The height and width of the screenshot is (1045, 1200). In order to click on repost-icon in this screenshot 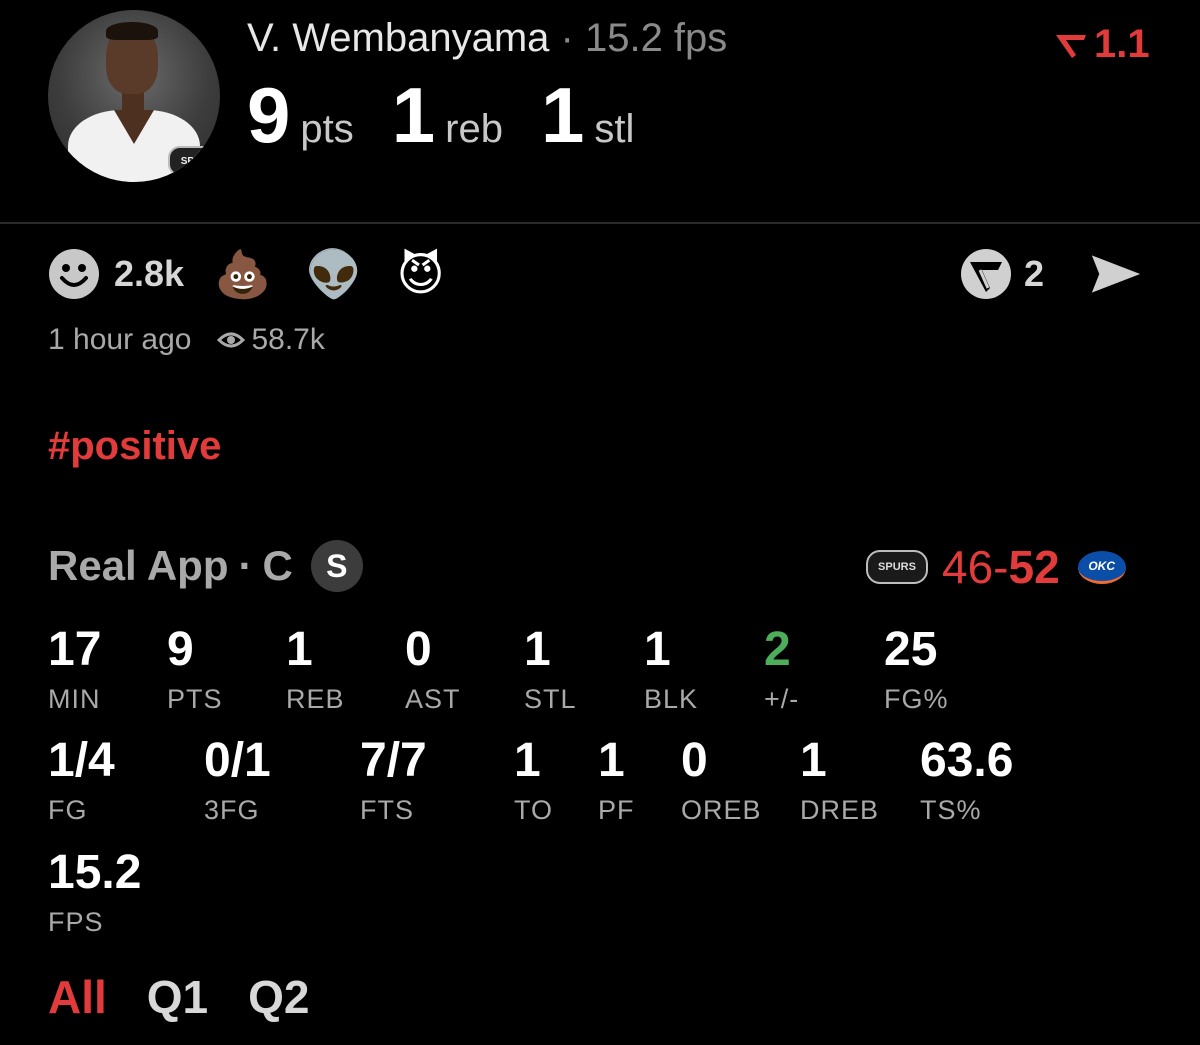, I will do `click(986, 274)`.